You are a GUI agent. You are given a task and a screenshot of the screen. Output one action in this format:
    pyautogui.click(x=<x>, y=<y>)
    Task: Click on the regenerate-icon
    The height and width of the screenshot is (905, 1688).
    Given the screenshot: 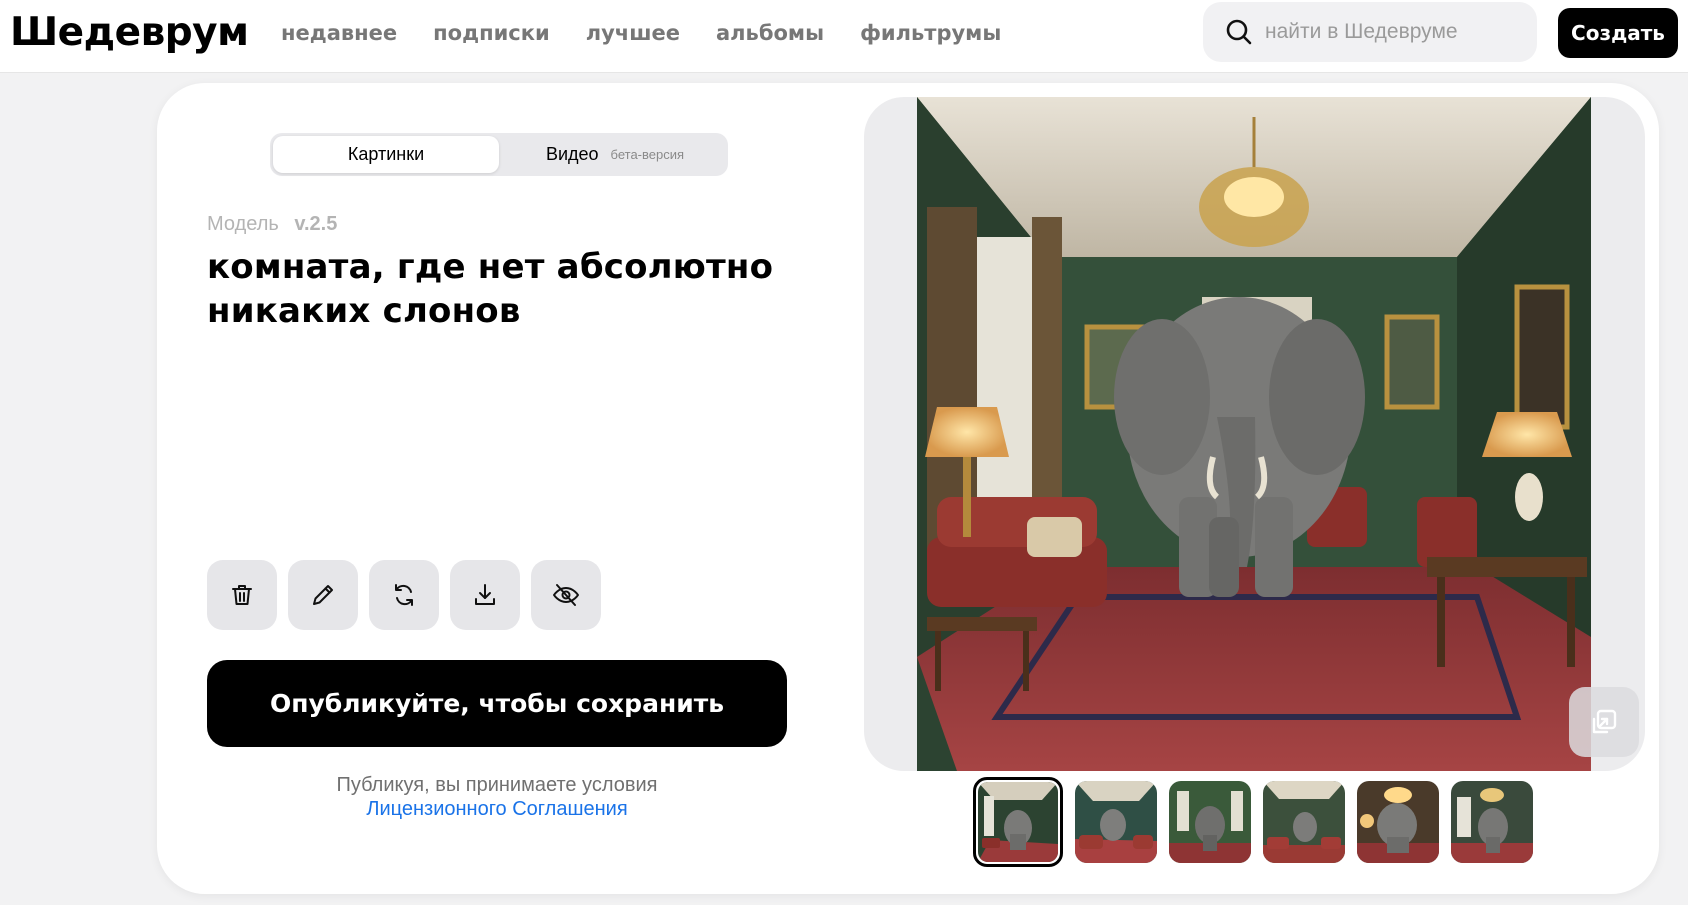 What is the action you would take?
    pyautogui.click(x=404, y=595)
    